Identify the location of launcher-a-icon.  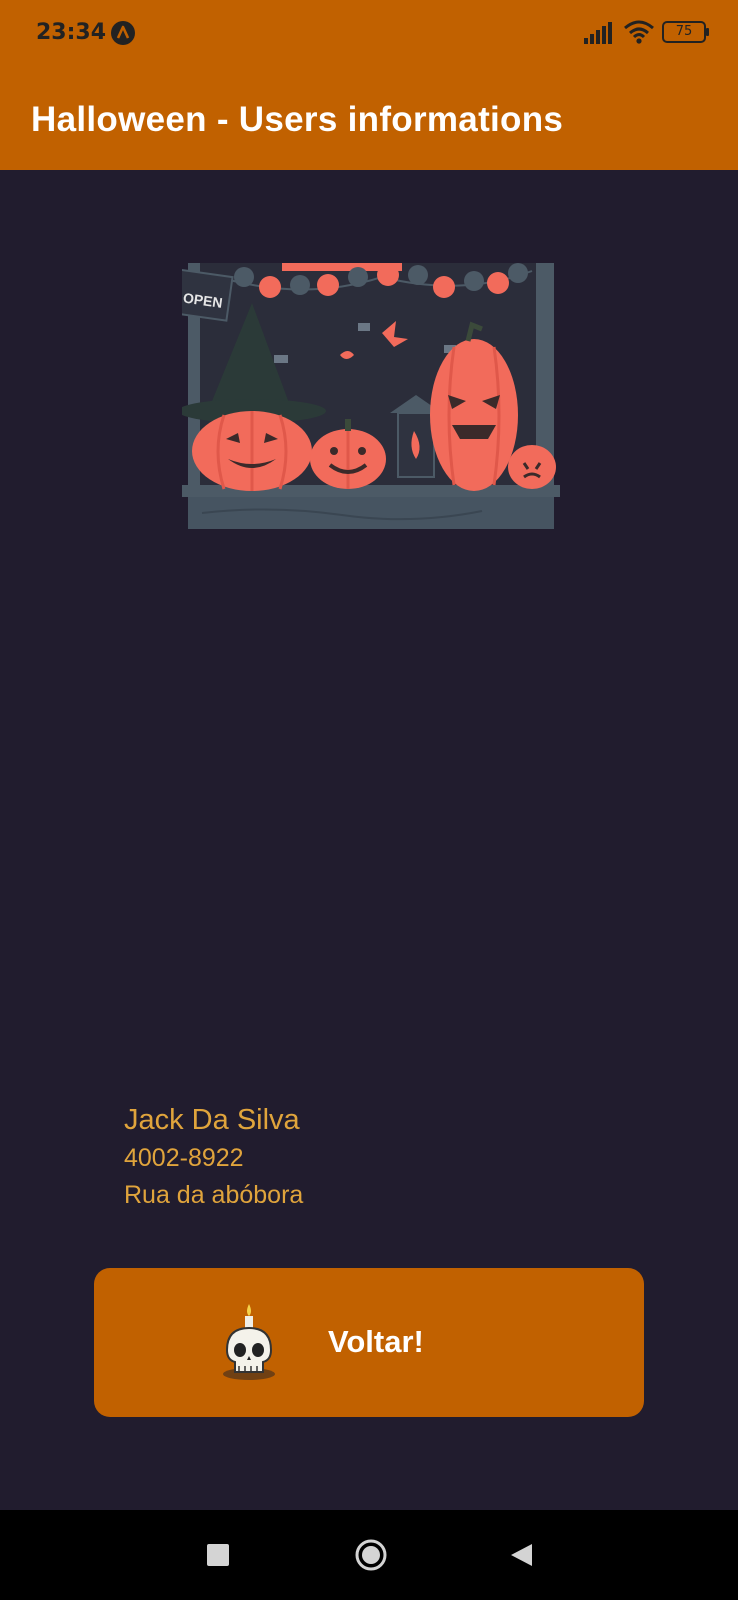
(123, 35).